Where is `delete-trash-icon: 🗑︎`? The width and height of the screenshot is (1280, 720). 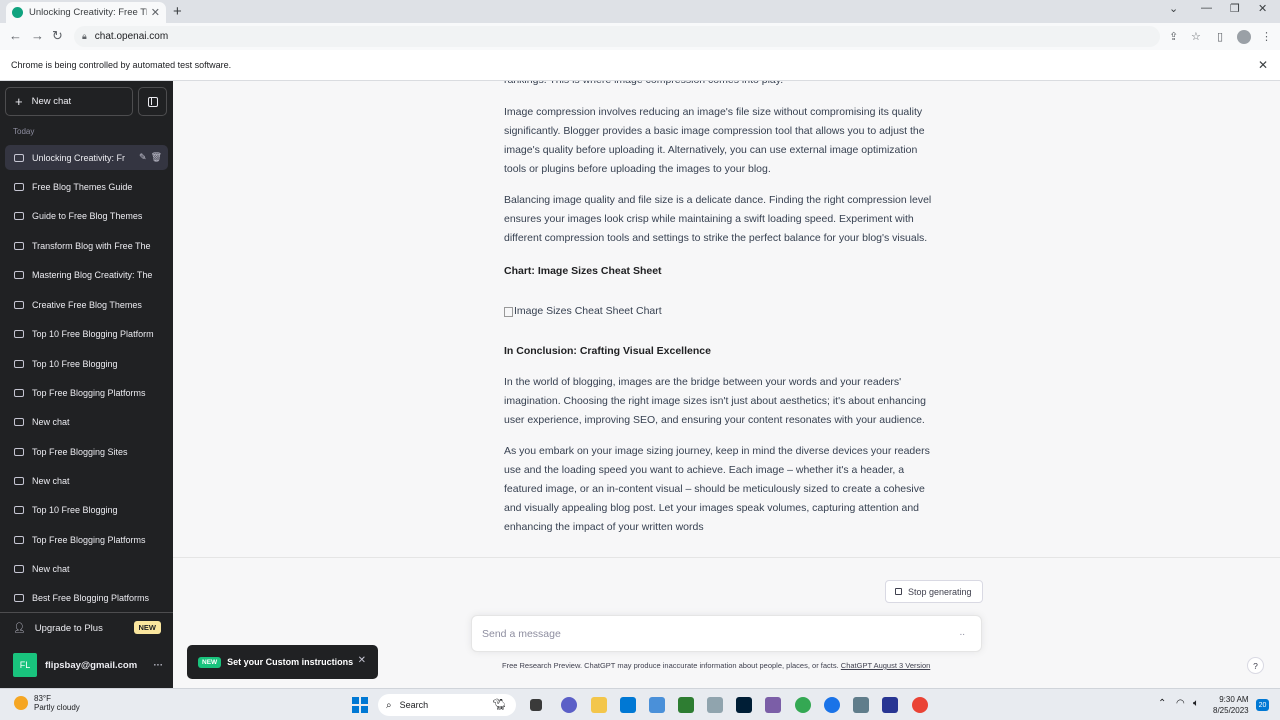 delete-trash-icon: 🗑︎ is located at coordinates (156, 157).